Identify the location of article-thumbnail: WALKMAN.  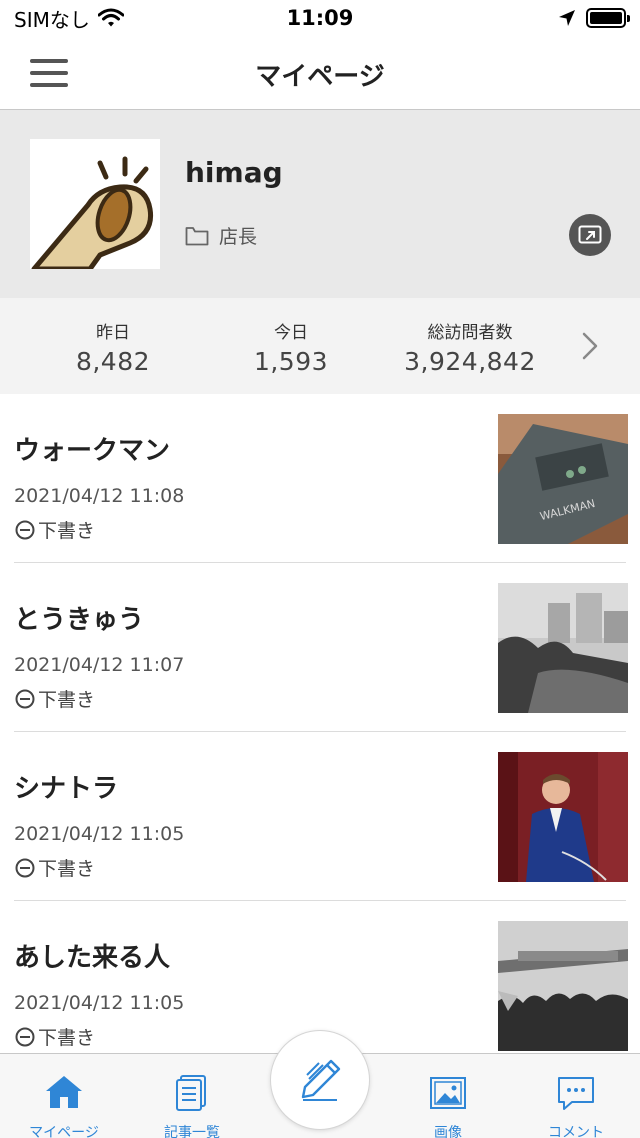
(563, 479).